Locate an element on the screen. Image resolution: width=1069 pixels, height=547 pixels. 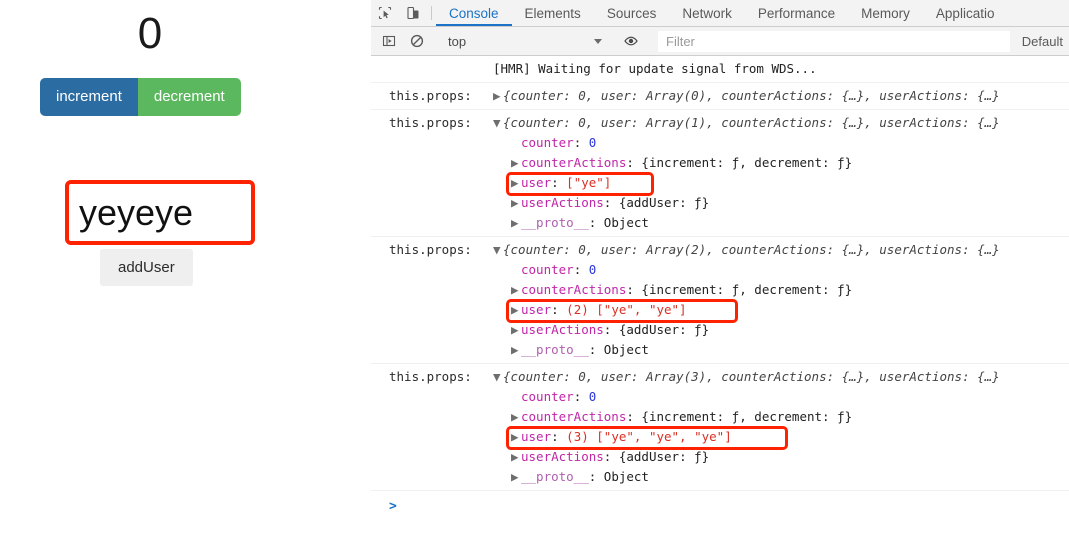
object-property-row-user: ▶ user: (2) ["ye", "ye"] is located at coordinates (720, 310).